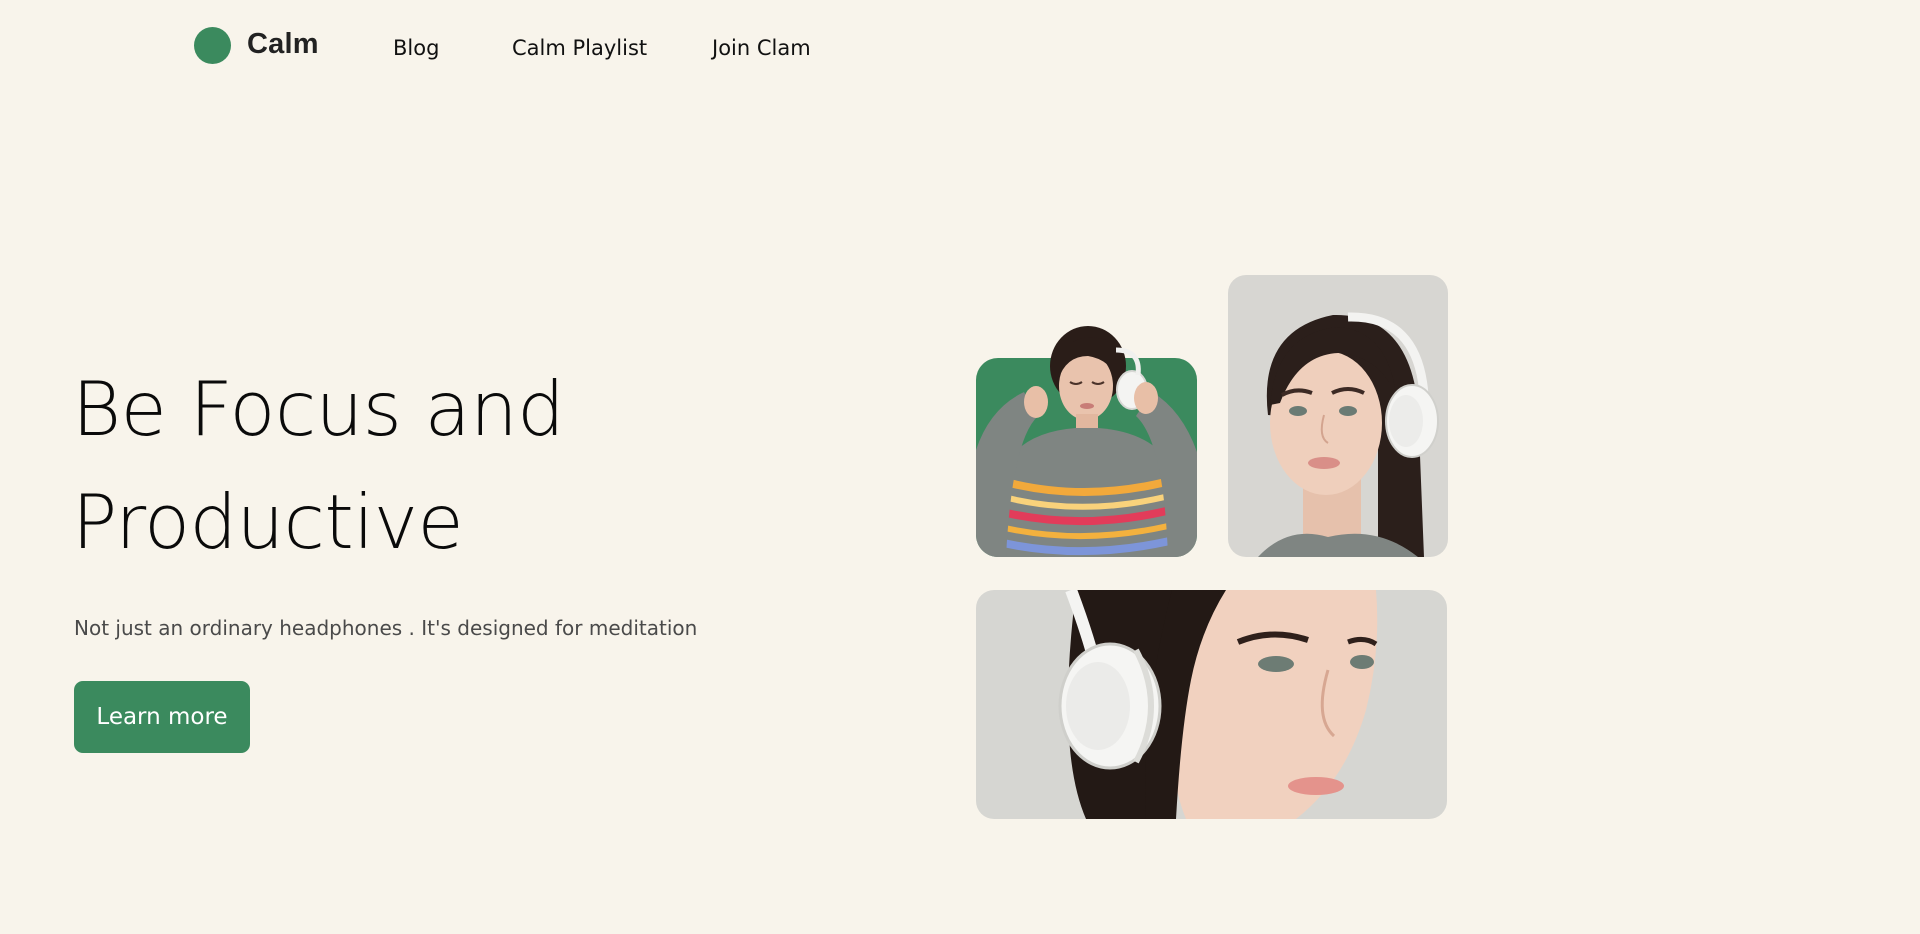 The height and width of the screenshot is (934, 1920). I want to click on photo-woman-green-card, so click(1086, 438).